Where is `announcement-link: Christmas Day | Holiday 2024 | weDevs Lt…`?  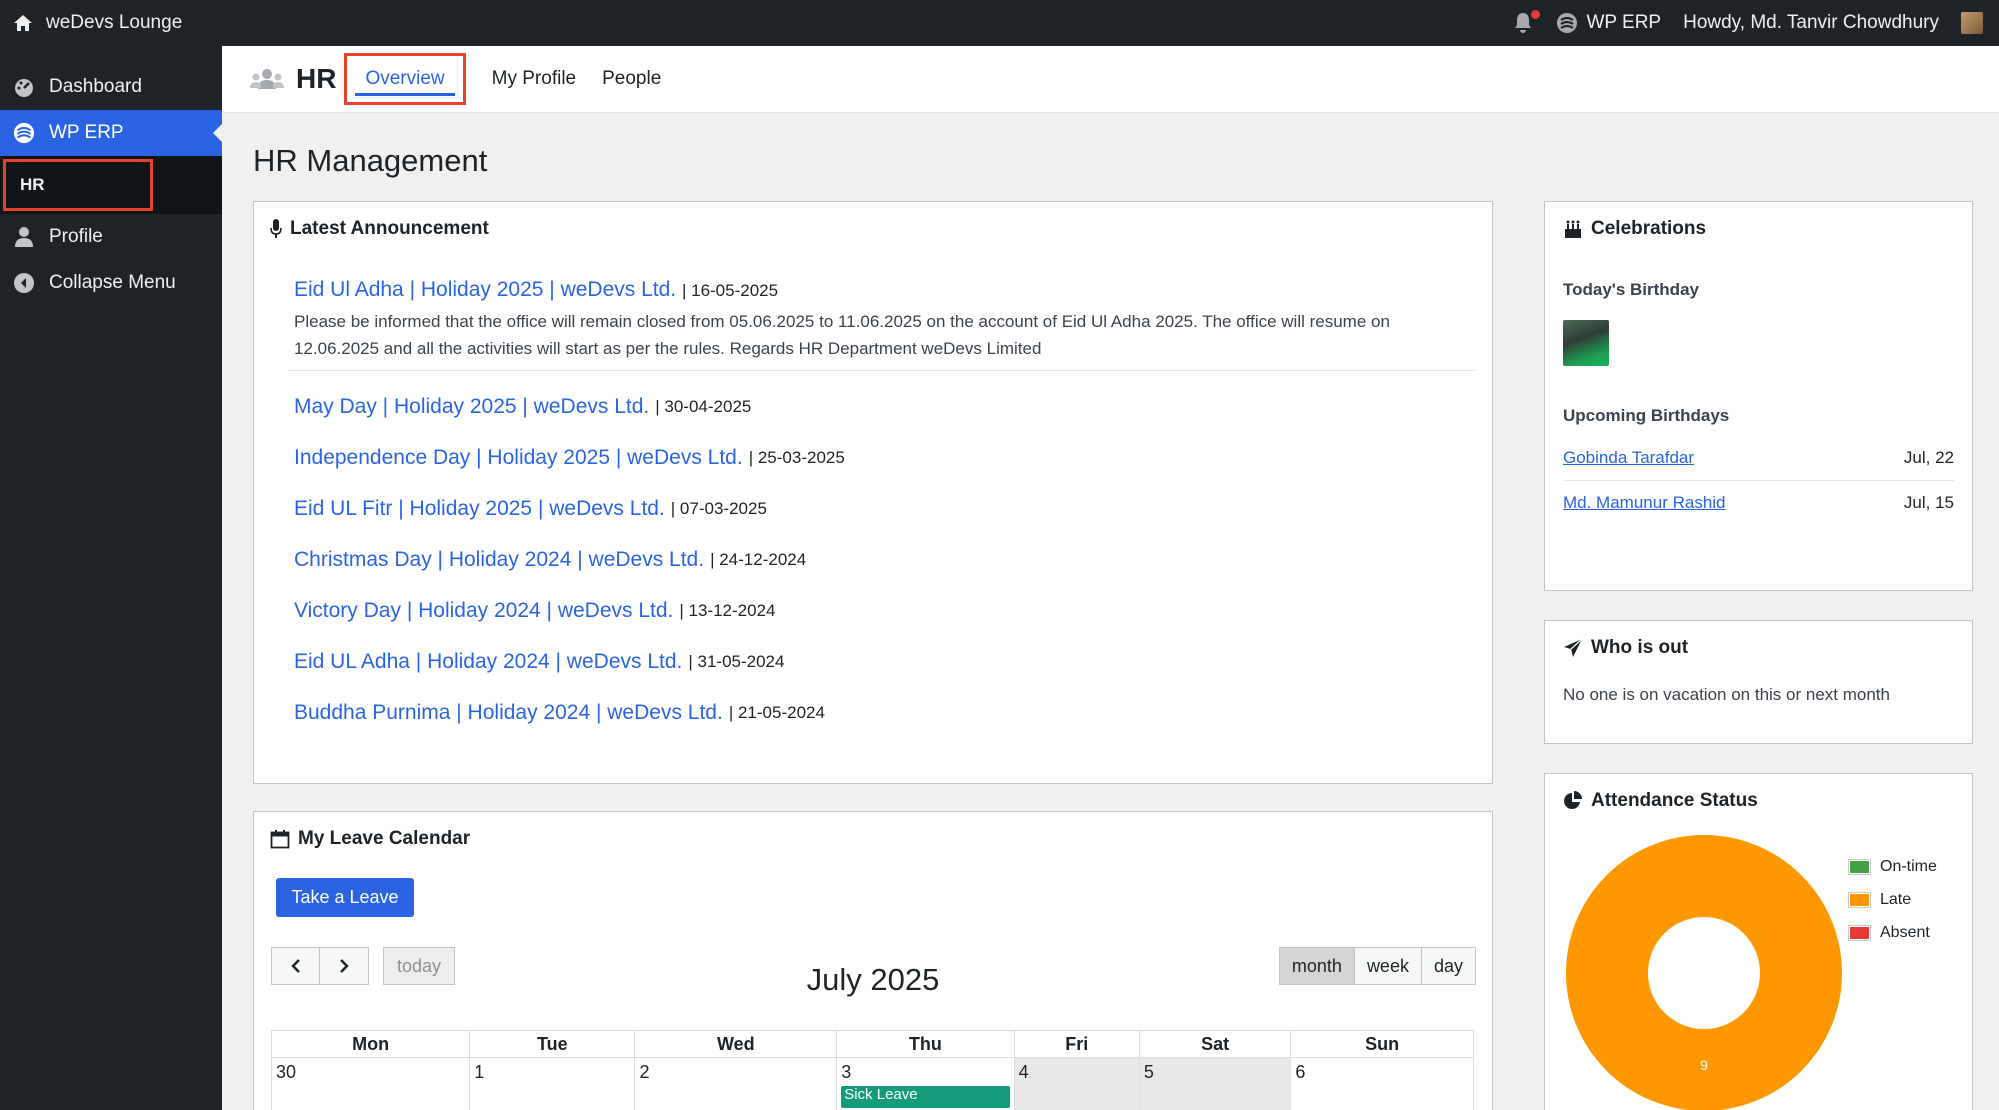 announcement-link: Christmas Day | Holiday 2024 | weDevs Lt… is located at coordinates (499, 560).